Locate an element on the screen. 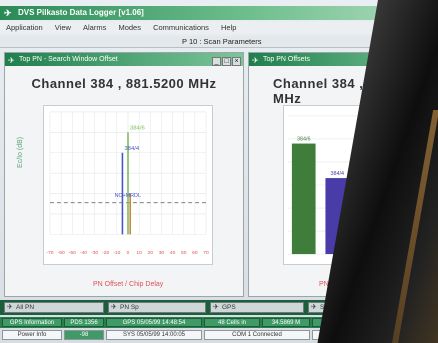 Image resolution: width=438 pixels, height=343 pixels. x-tick-label: 20 is located at coordinates (151, 253).